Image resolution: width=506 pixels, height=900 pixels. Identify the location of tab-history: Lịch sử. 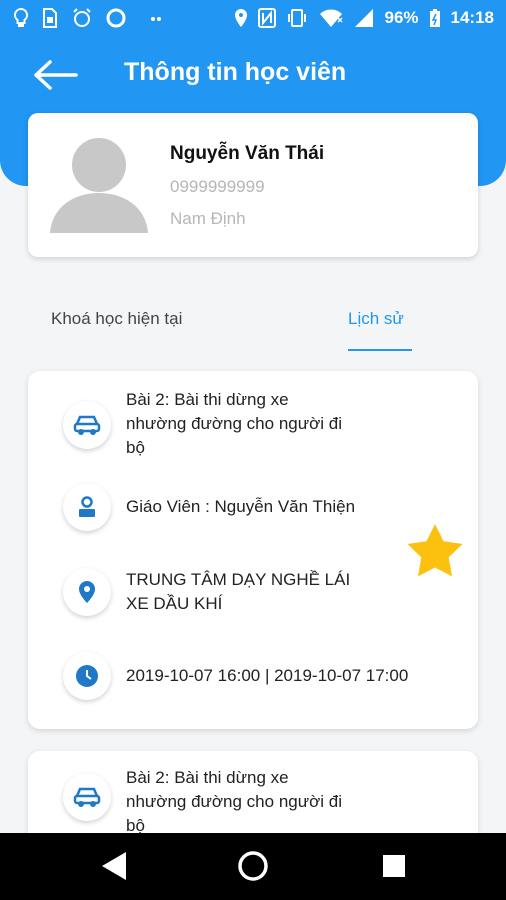
(376, 319).